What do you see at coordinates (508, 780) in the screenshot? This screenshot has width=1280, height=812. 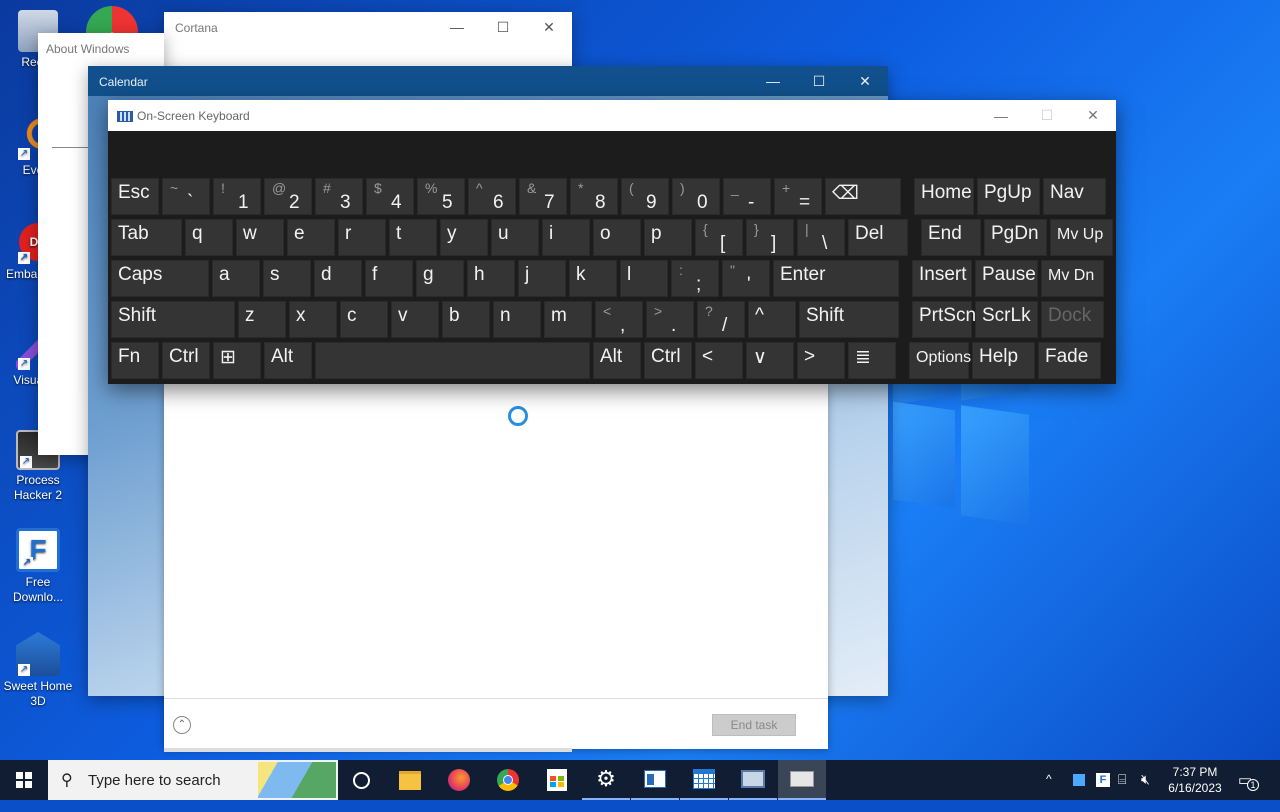 I see `chrome-button` at bounding box center [508, 780].